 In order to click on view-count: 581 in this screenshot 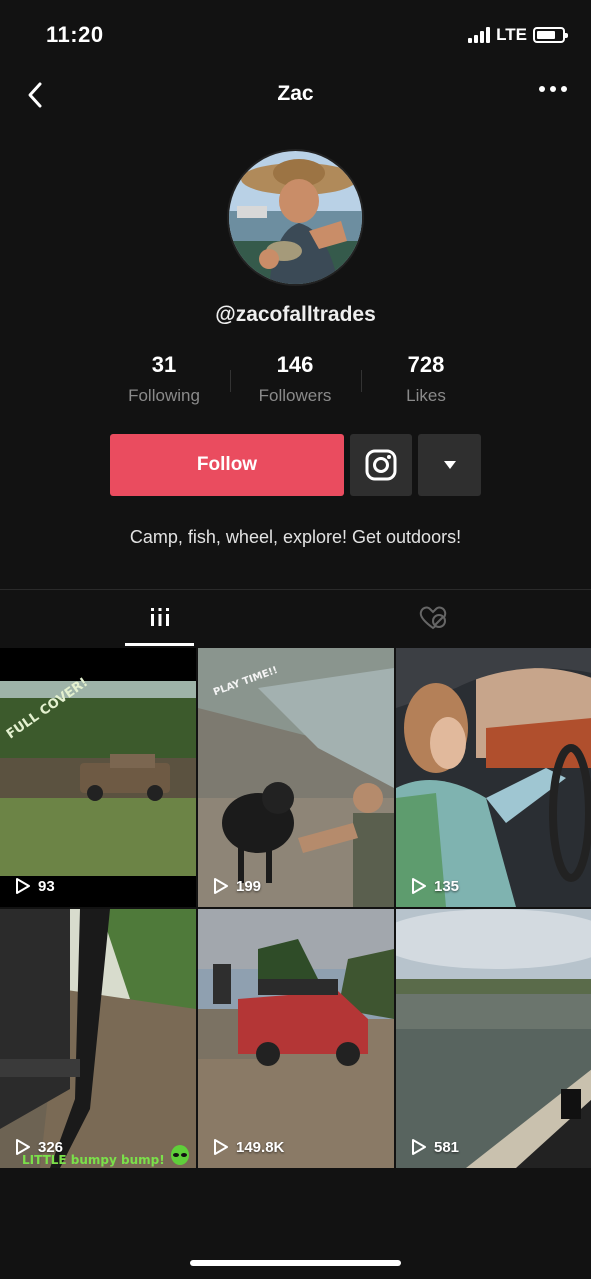, I will do `click(434, 1147)`.